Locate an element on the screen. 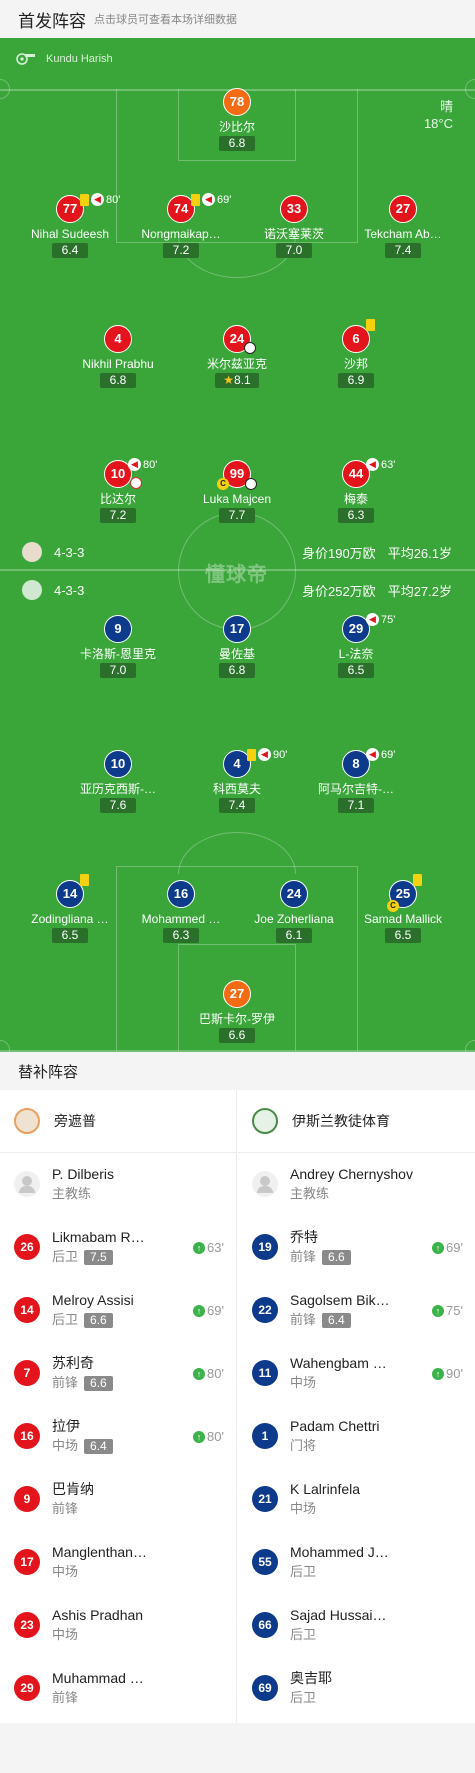 This screenshot has height=1773, width=475. player-name: Samad Mallick is located at coordinates (403, 919).